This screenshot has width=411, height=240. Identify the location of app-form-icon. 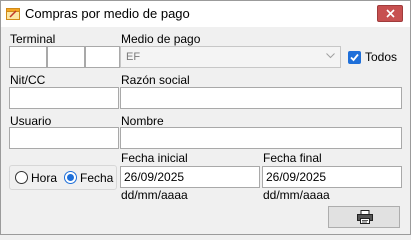
(13, 13).